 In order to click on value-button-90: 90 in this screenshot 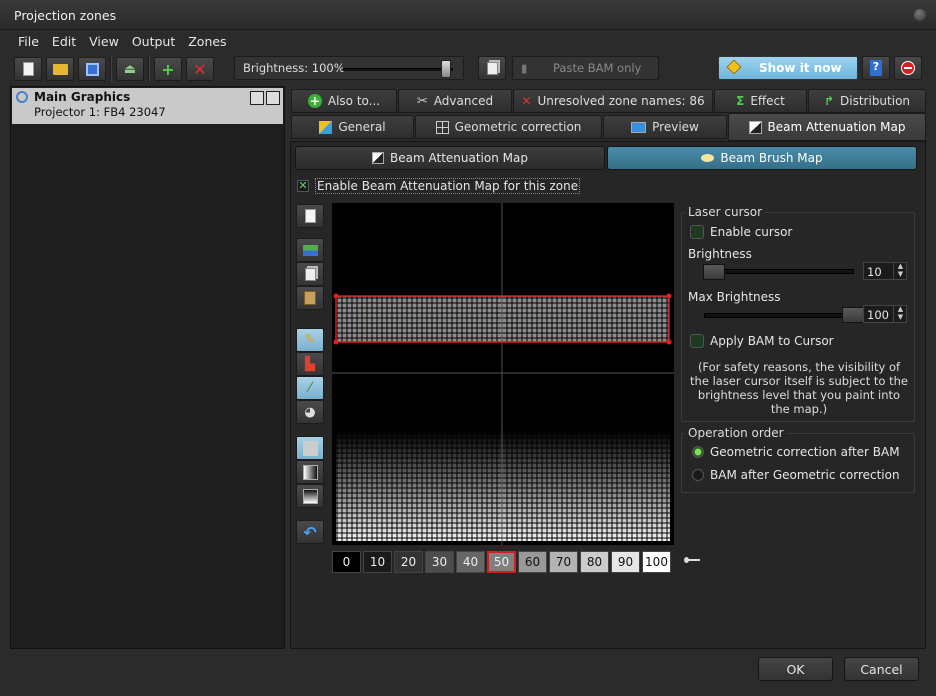, I will do `click(625, 562)`.